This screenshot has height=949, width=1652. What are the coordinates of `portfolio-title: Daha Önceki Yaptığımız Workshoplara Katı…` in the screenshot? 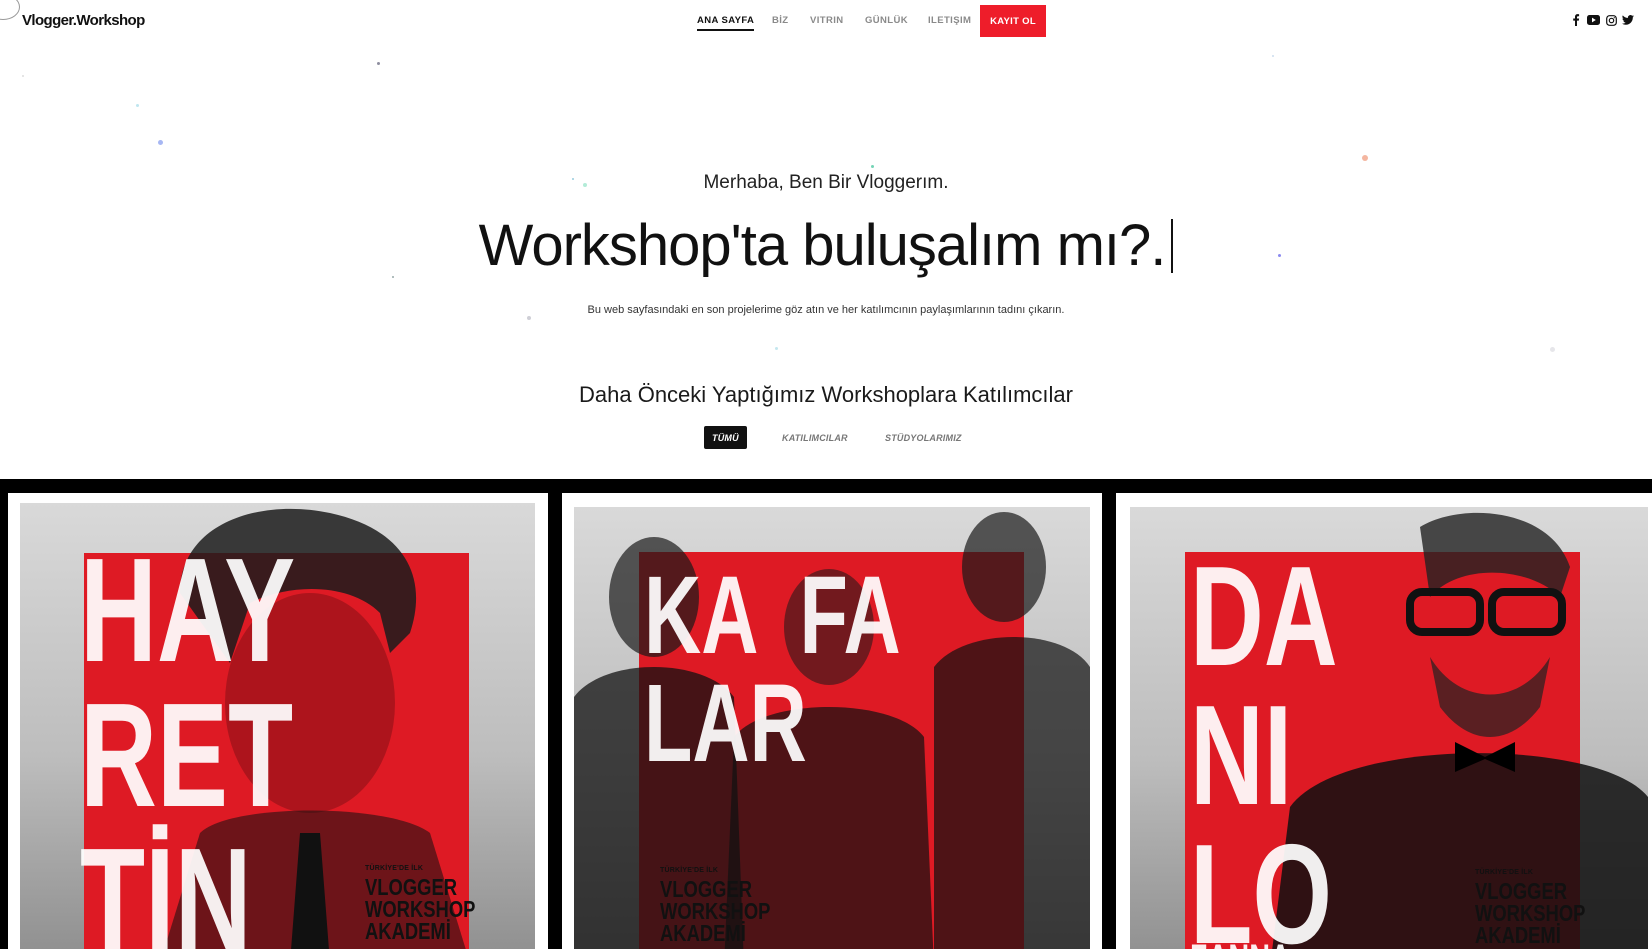 It's located at (826, 394).